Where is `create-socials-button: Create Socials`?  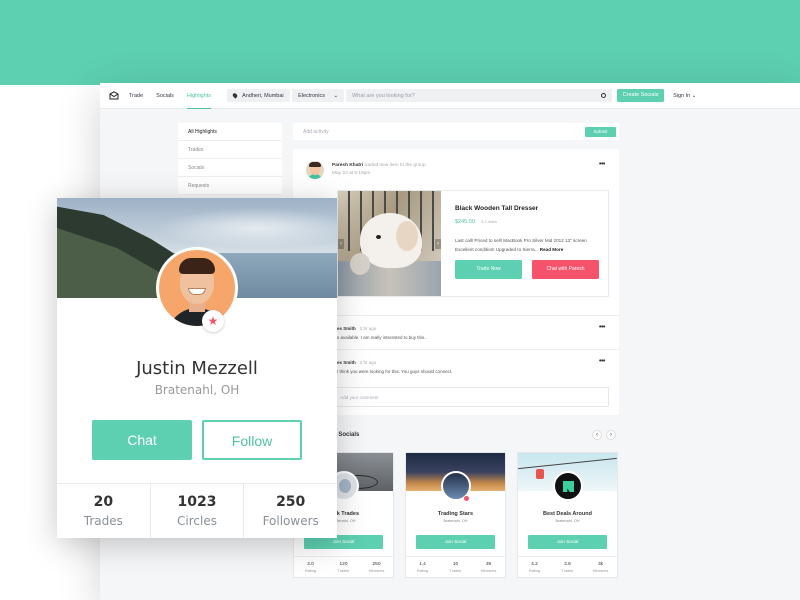
create-socials-button: Create Socials is located at coordinates (641, 95).